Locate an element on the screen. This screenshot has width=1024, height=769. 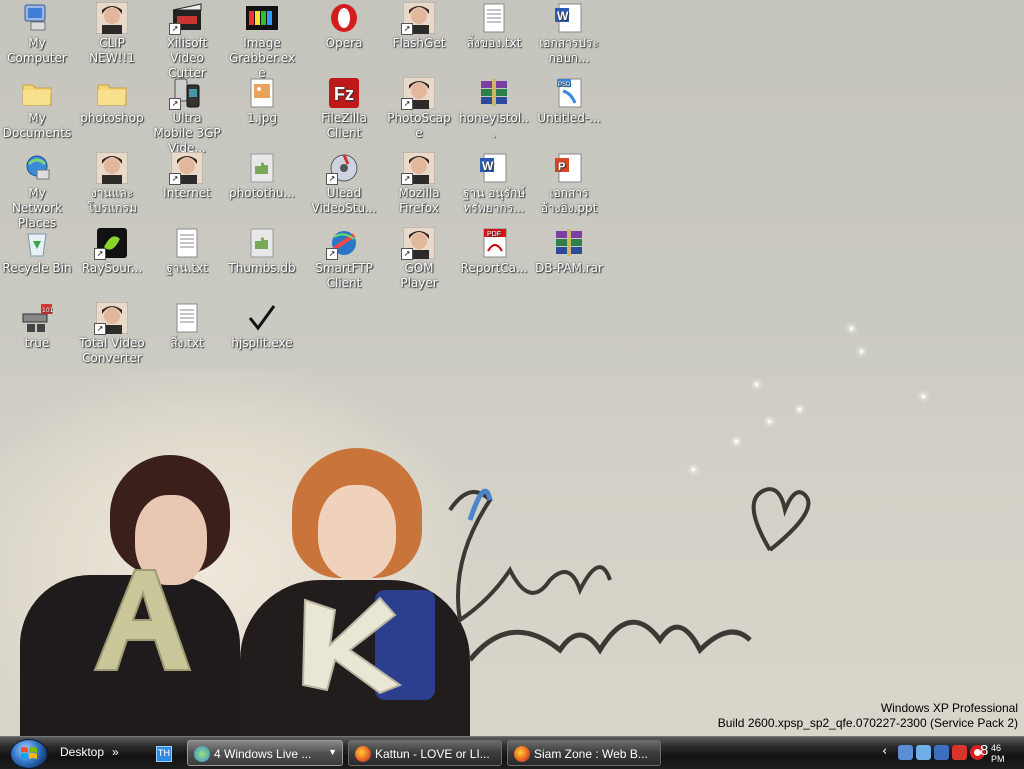
desktop-icon: hjsplit.exe is located at coordinates (262, 326).